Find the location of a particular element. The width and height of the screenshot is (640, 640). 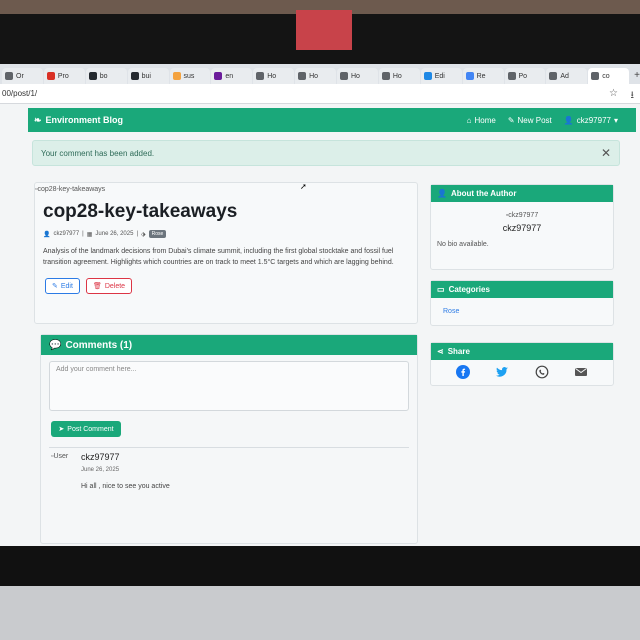

browser-tab: co is located at coordinates (609, 76).